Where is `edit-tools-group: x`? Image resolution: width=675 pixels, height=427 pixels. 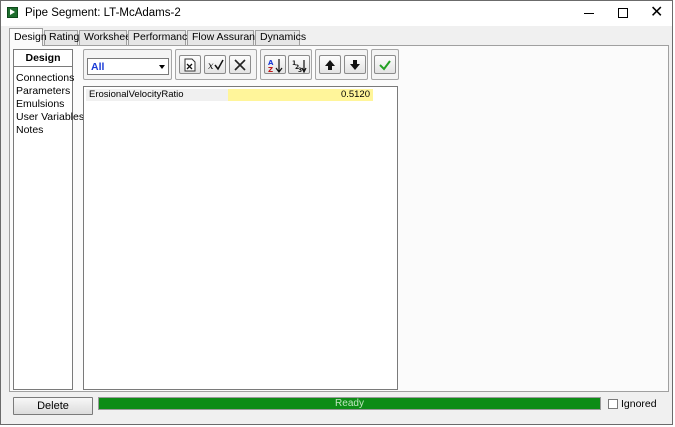 edit-tools-group: x is located at coordinates (216, 64).